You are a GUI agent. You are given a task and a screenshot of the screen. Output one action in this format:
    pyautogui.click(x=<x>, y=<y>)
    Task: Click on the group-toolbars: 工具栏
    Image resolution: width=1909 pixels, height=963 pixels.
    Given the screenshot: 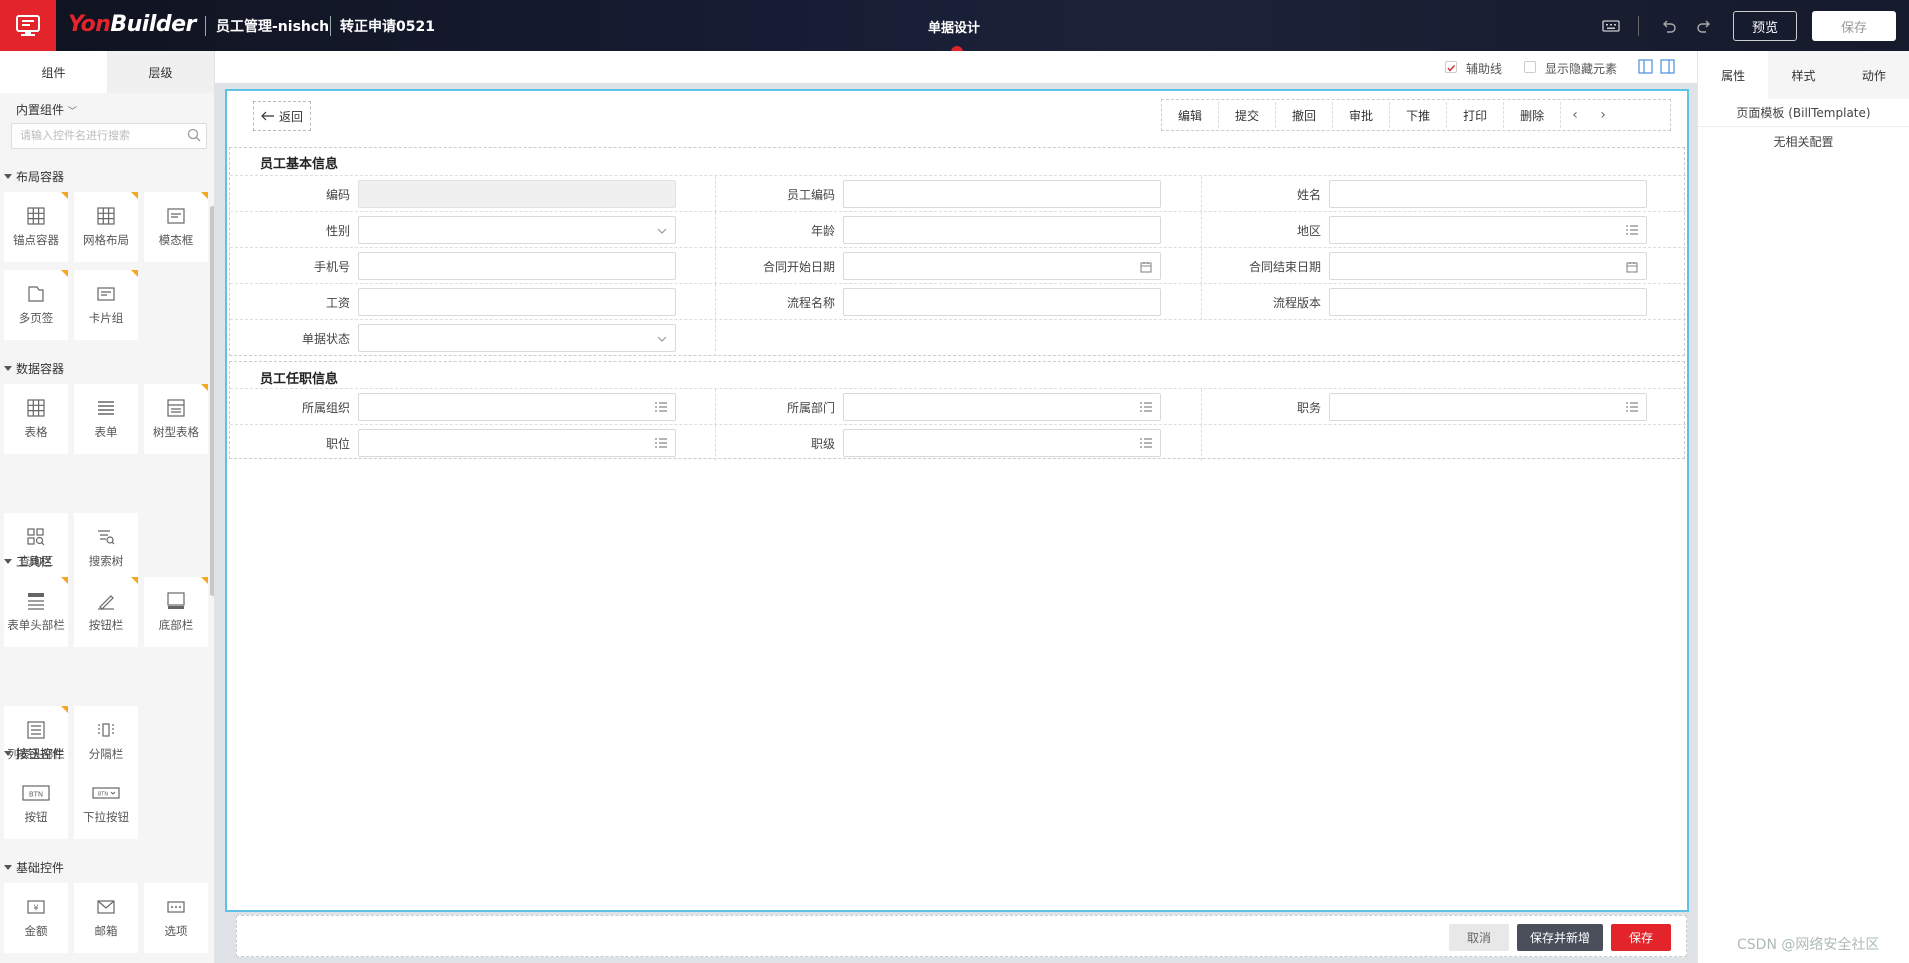 What is the action you would take?
    pyautogui.click(x=28, y=561)
    